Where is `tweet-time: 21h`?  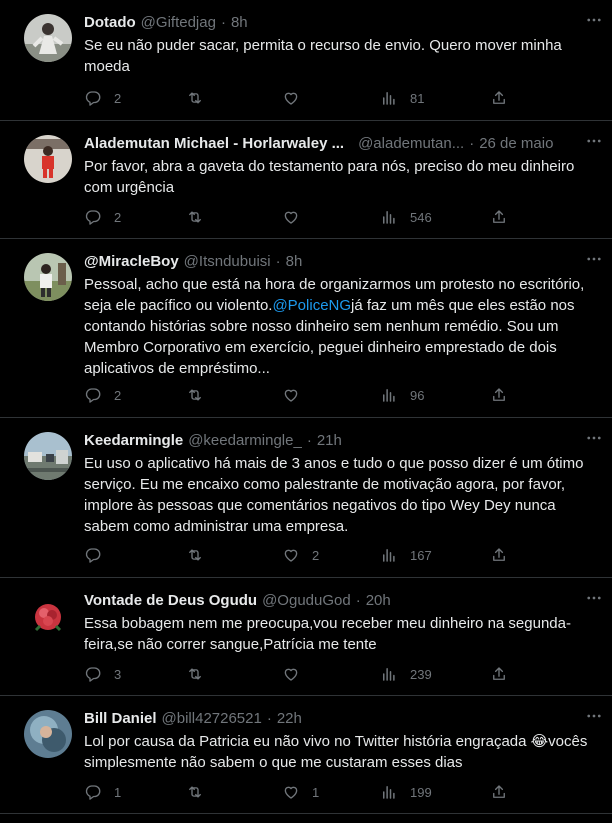 tweet-time: 21h is located at coordinates (329, 441).